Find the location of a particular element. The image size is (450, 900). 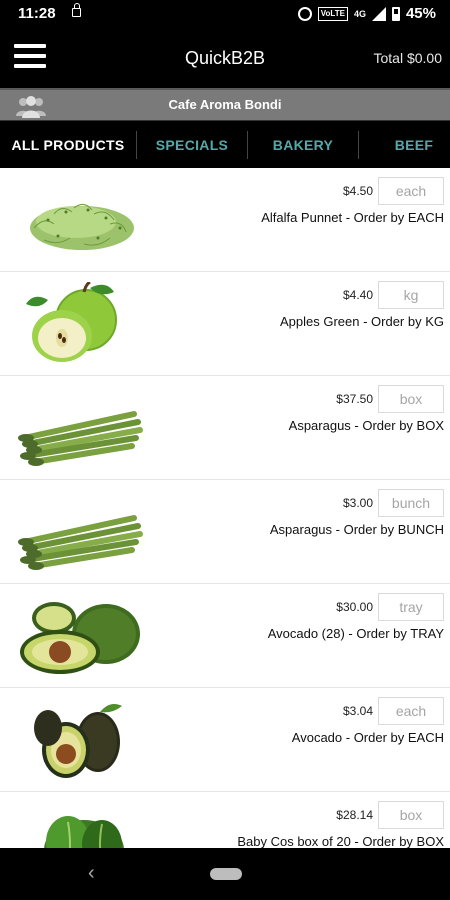

back-chevron-icon: ‹ is located at coordinates (91, 873).